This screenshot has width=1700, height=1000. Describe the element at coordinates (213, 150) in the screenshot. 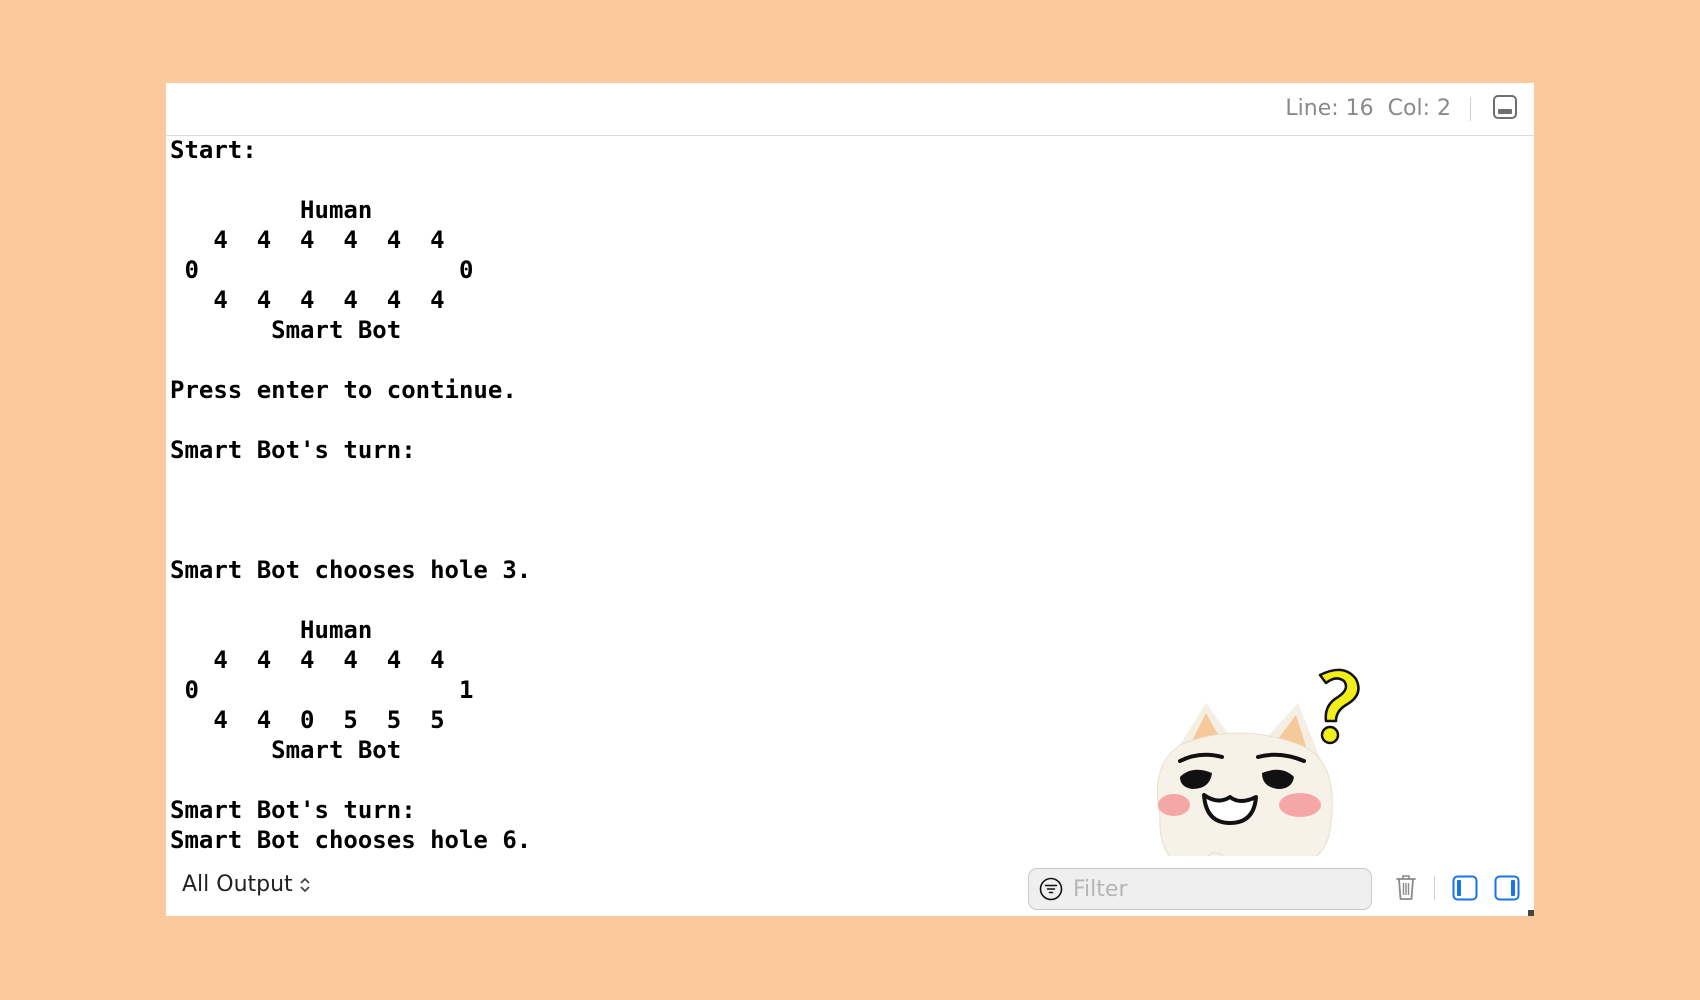

I see `console-line: Start:` at that location.